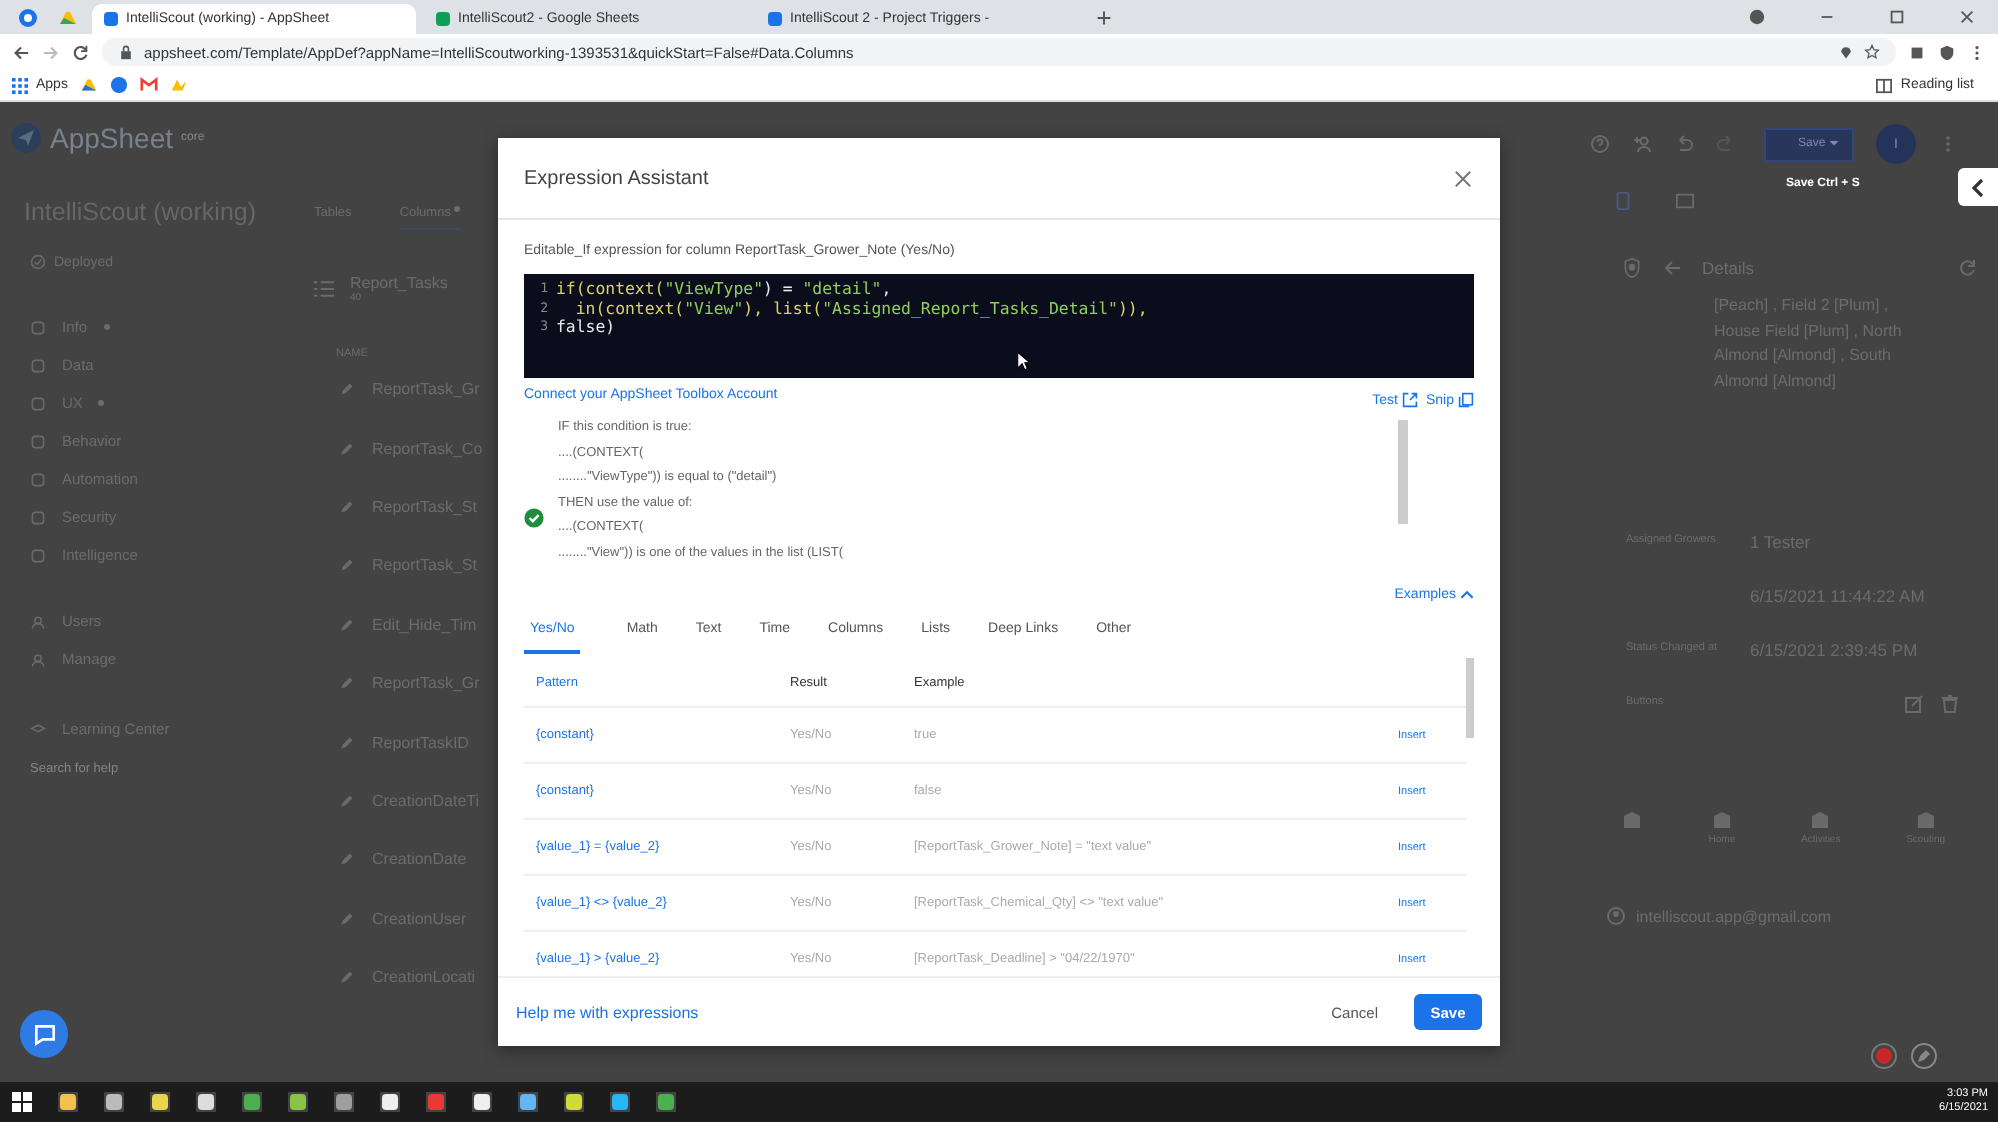  What do you see at coordinates (1672, 268) in the screenshot?
I see `back-arrow-icon` at bounding box center [1672, 268].